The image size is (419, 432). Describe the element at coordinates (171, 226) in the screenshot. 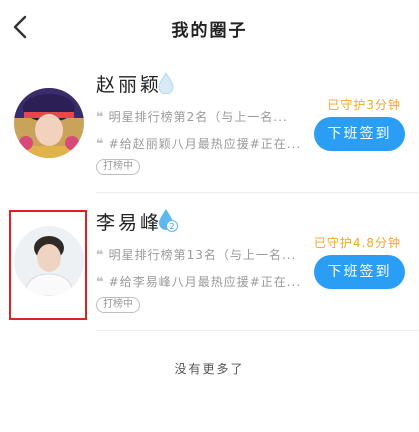

I see `drop-level-badge: 2` at that location.